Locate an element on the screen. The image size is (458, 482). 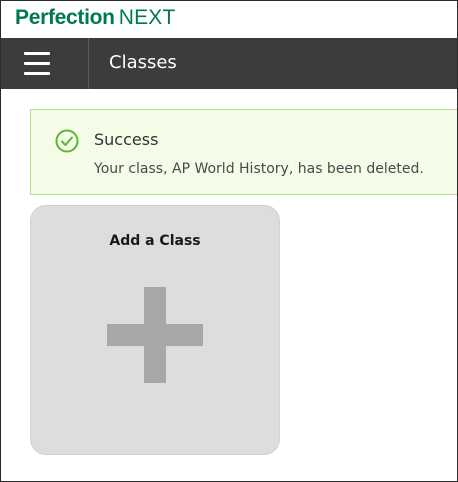
brand-suffix: NEXT is located at coordinates (147, 17).